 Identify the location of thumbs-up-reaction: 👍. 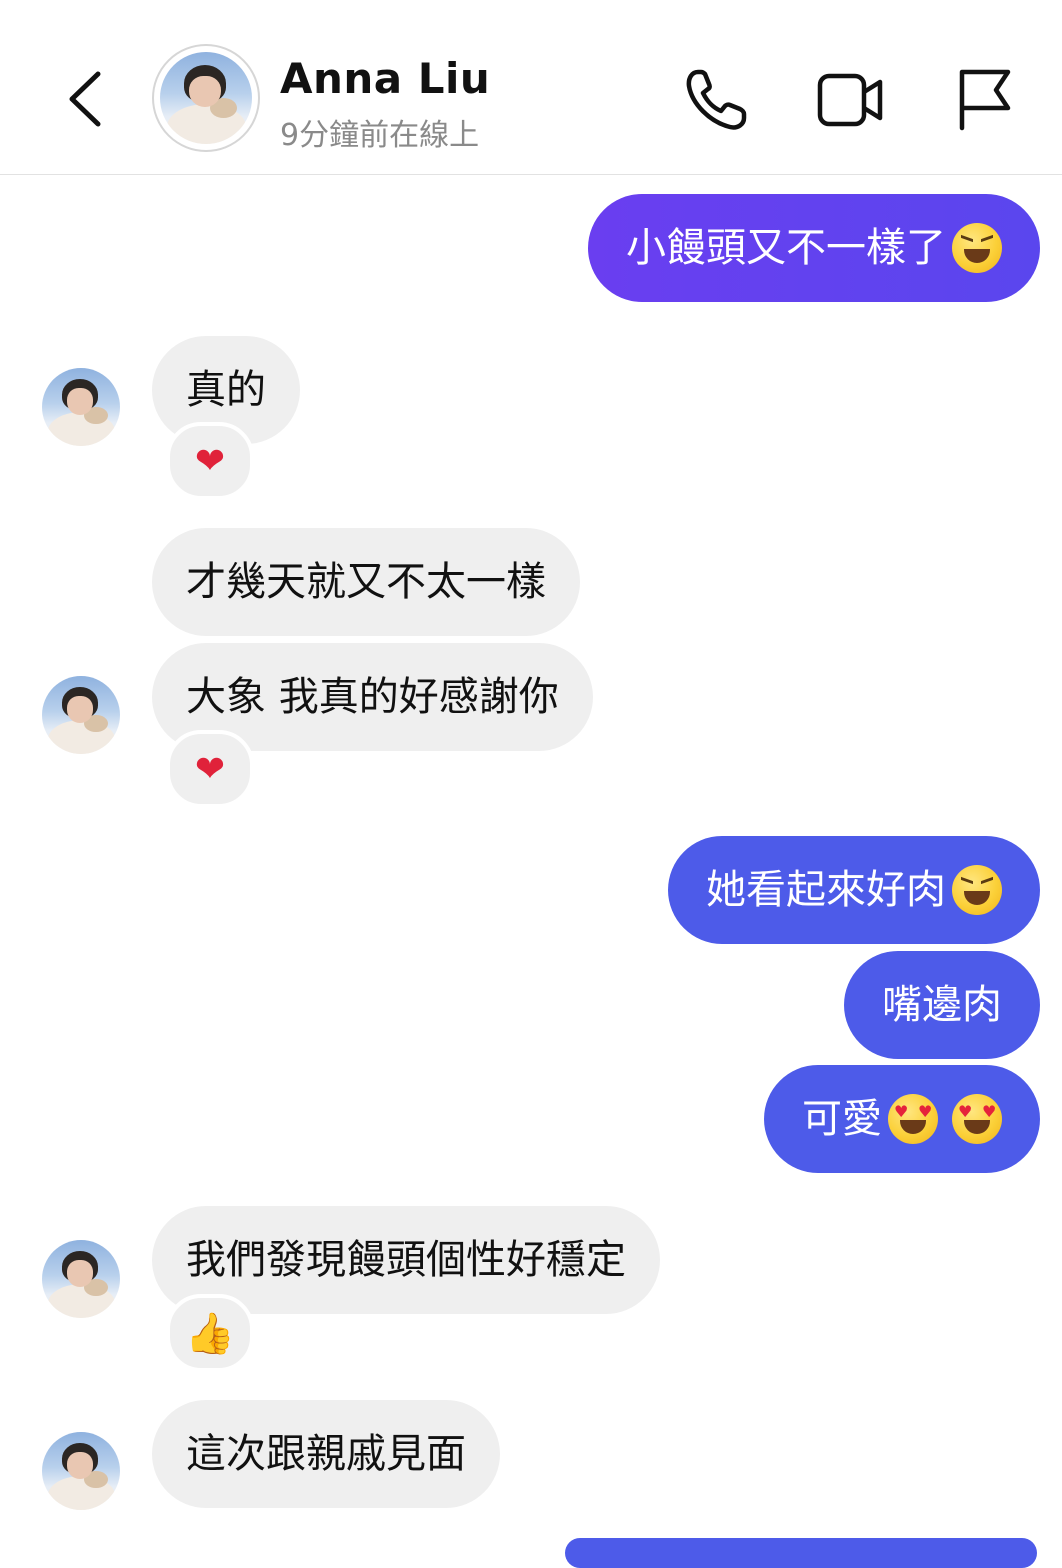
(210, 1333).